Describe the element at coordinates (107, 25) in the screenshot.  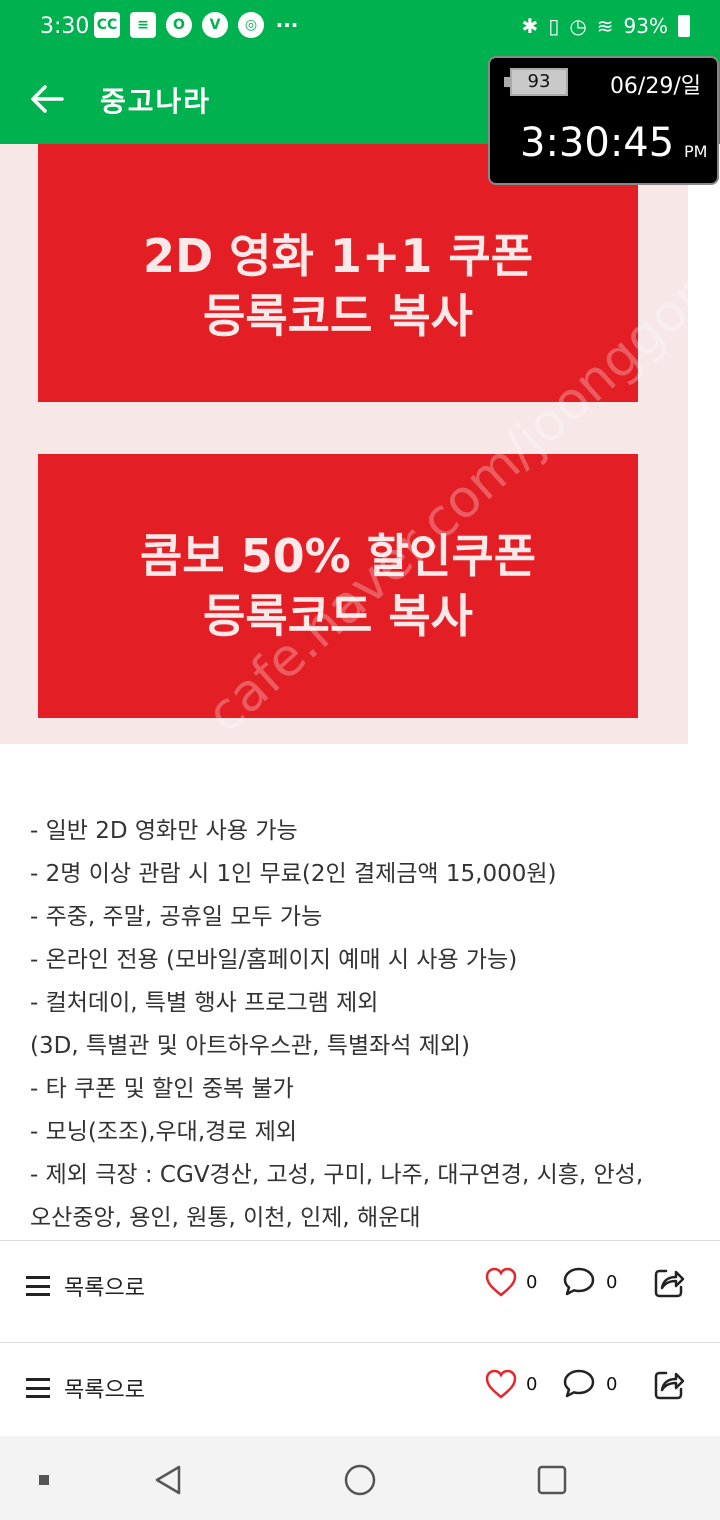
I see `cc-icon: CC` at that location.